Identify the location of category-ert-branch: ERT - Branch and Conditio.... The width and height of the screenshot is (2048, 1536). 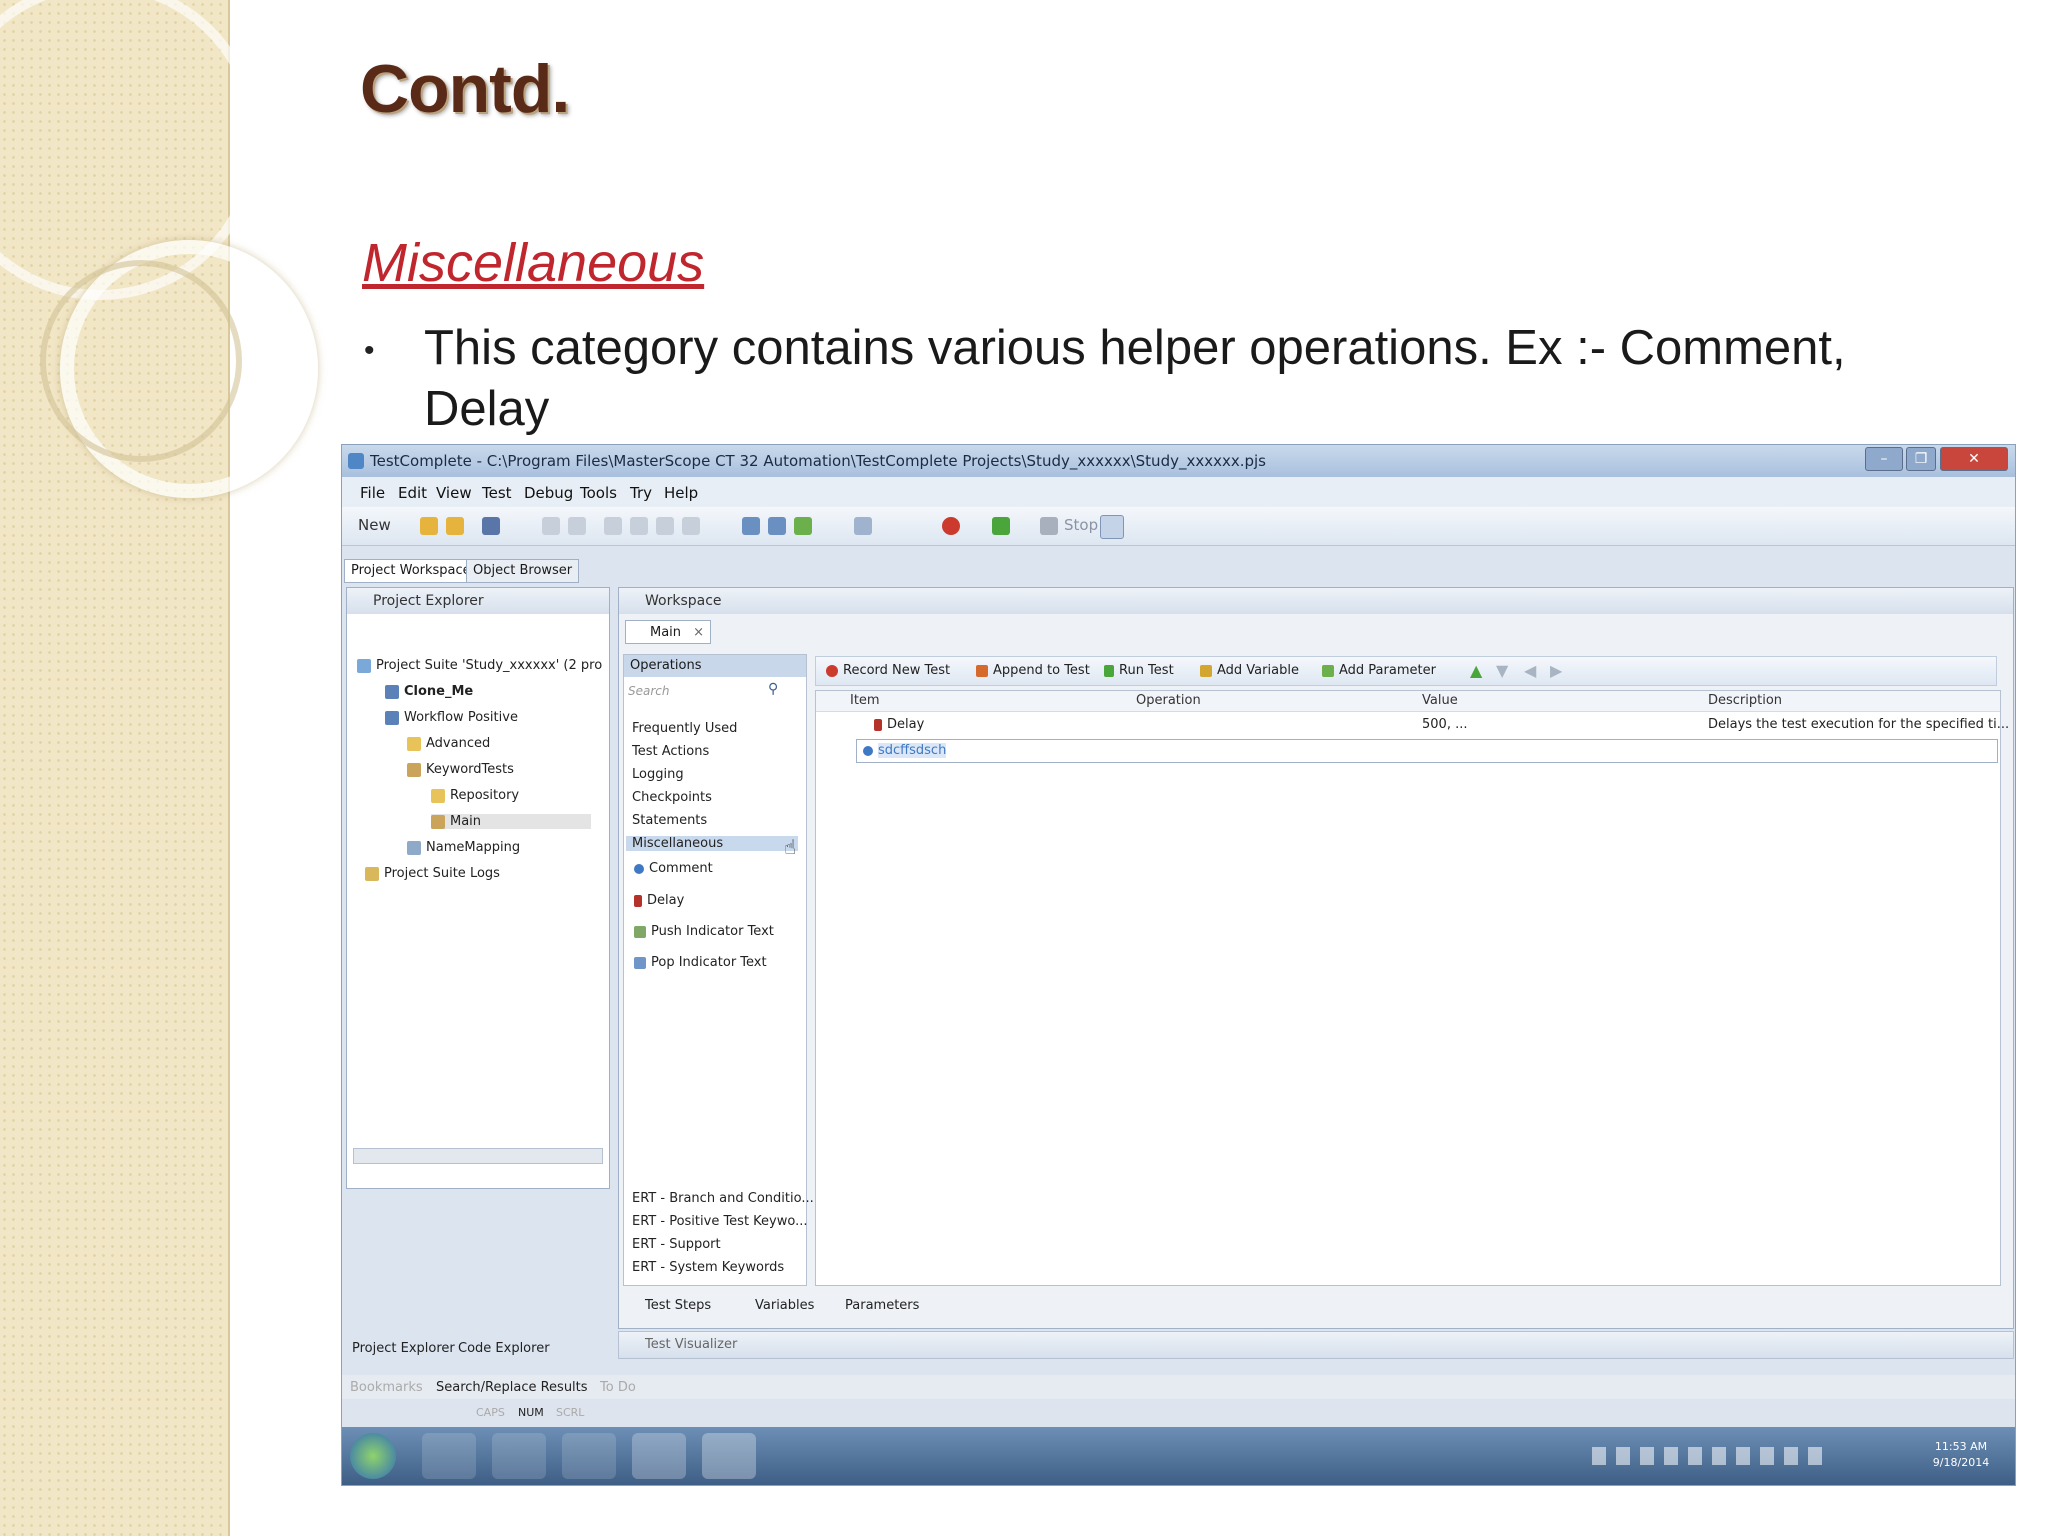
(723, 1198).